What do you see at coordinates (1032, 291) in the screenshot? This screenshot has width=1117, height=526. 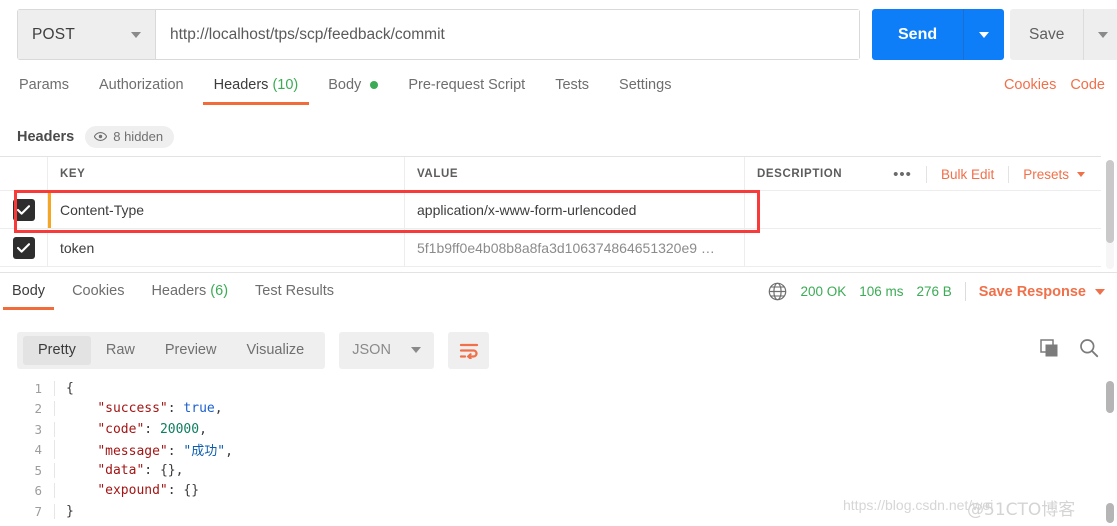 I see `save-response-label: Save Response` at bounding box center [1032, 291].